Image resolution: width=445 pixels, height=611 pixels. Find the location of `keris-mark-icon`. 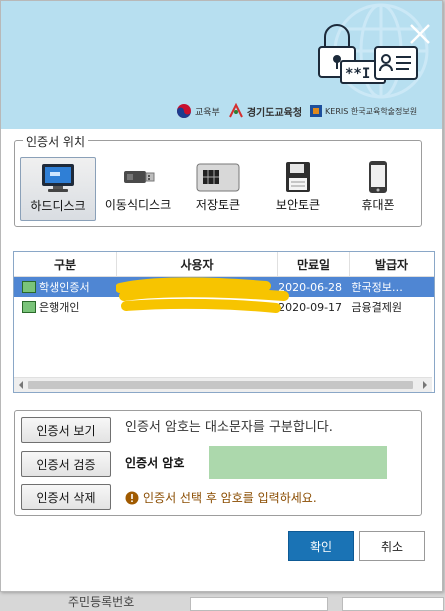

keris-mark-icon is located at coordinates (316, 111).